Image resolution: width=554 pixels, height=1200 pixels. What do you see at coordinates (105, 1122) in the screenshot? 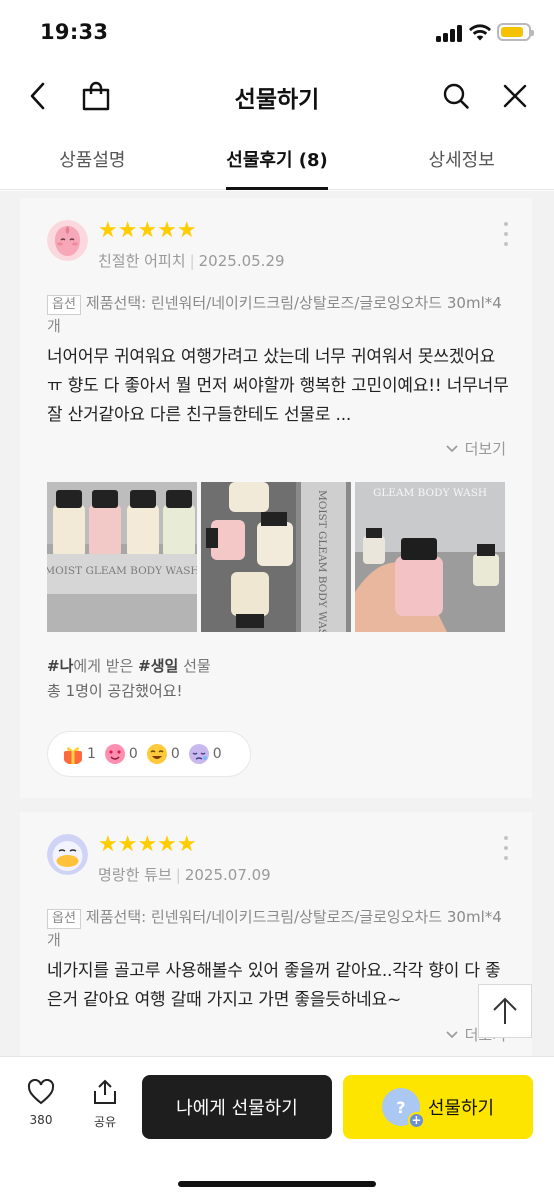
I see `share-label: 공유` at bounding box center [105, 1122].